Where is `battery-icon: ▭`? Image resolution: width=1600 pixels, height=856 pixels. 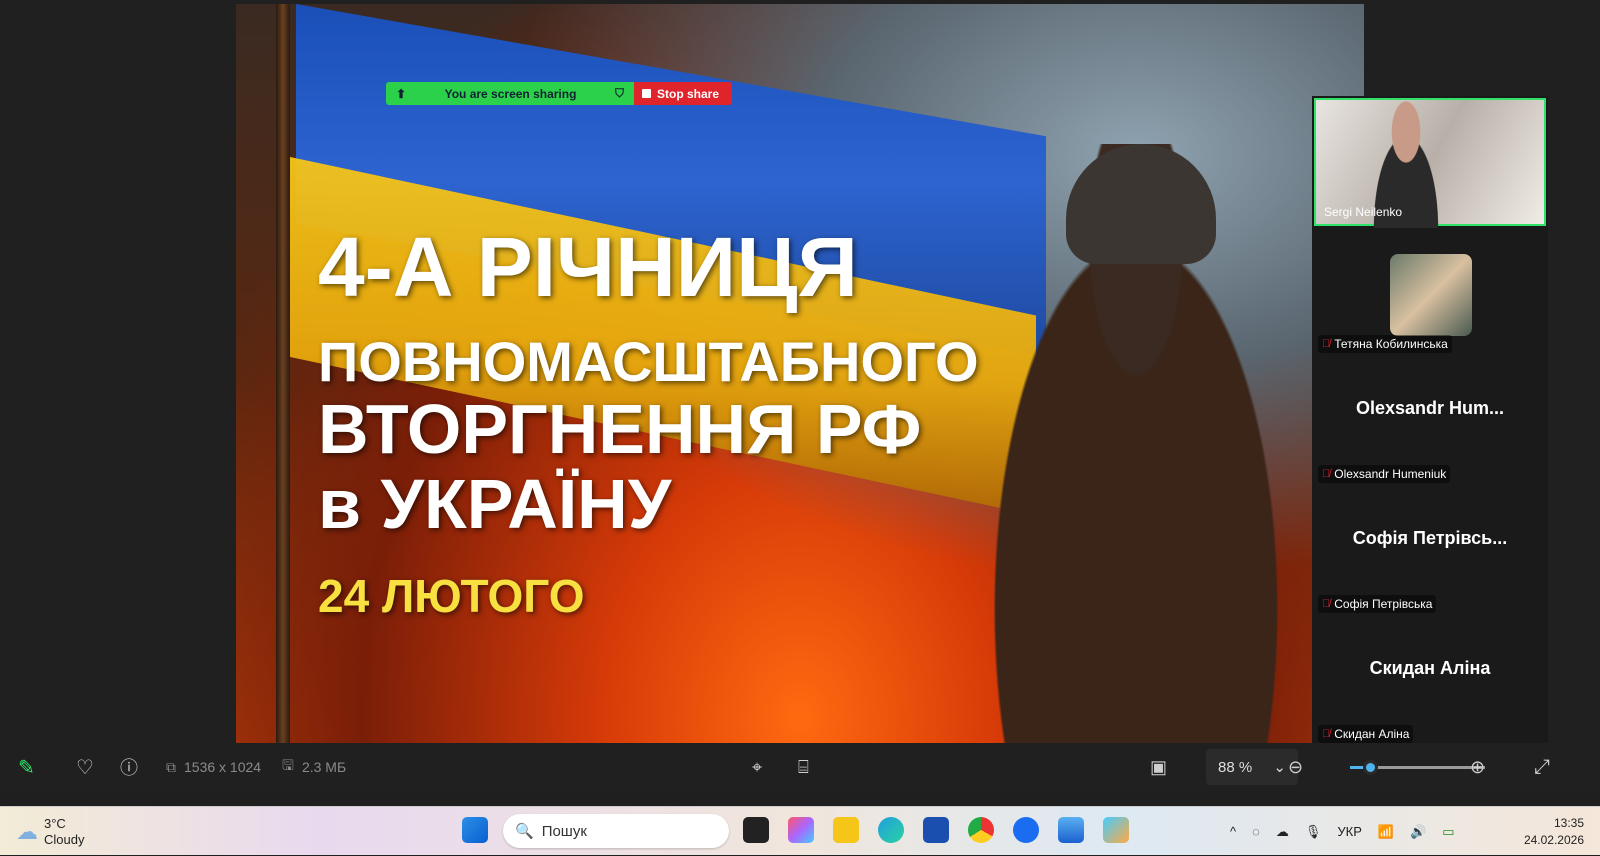
battery-icon: ▭ is located at coordinates (1448, 832).